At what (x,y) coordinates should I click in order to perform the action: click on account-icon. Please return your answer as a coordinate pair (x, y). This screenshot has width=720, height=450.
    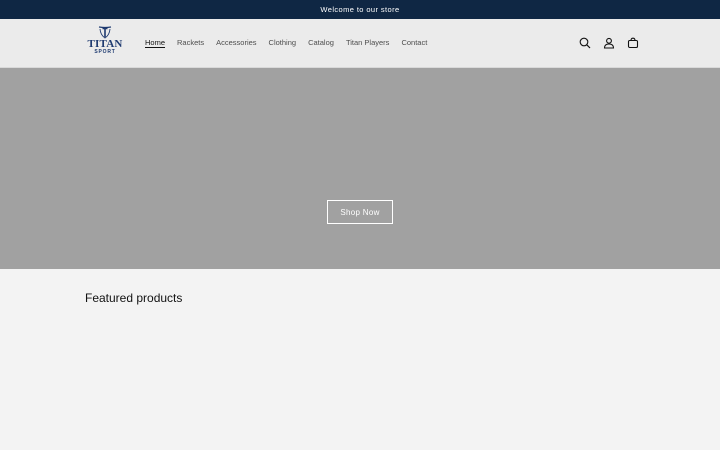
    Looking at the image, I should click on (609, 43).